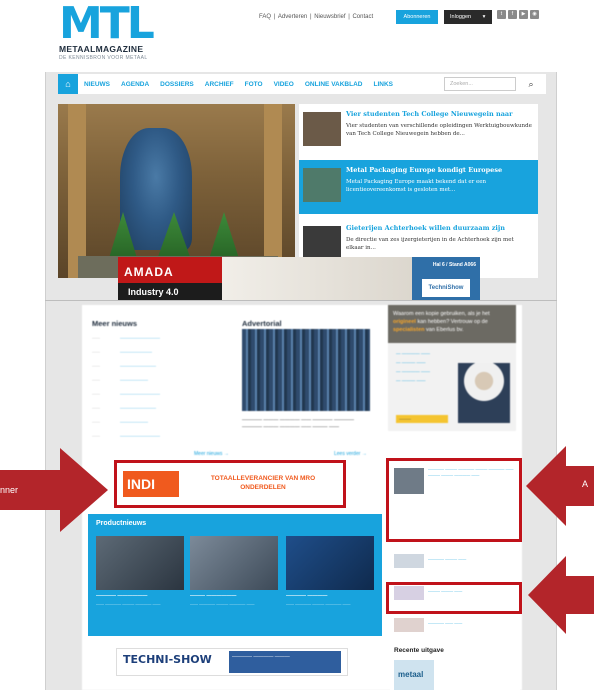 The width and height of the screenshot is (594, 690). Describe the element at coordinates (518, 14) in the screenshot. I see `social-icons: t f ▶ ◉` at that location.